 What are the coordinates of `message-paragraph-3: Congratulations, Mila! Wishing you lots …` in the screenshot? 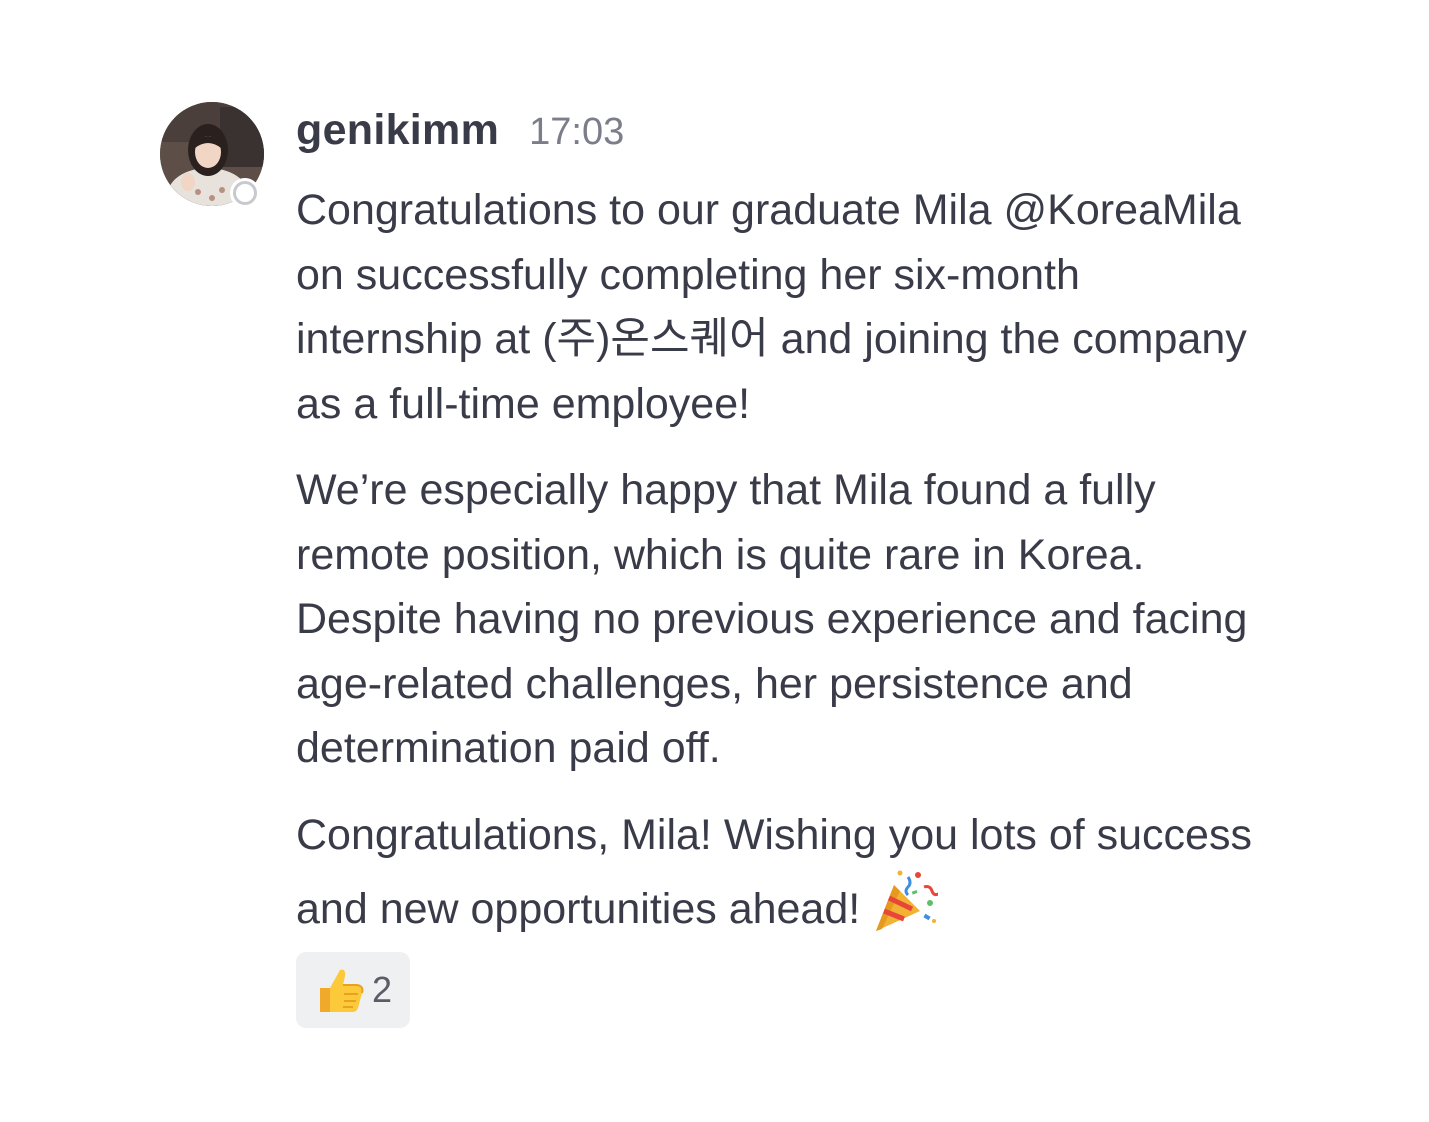 It's located at (776, 872).